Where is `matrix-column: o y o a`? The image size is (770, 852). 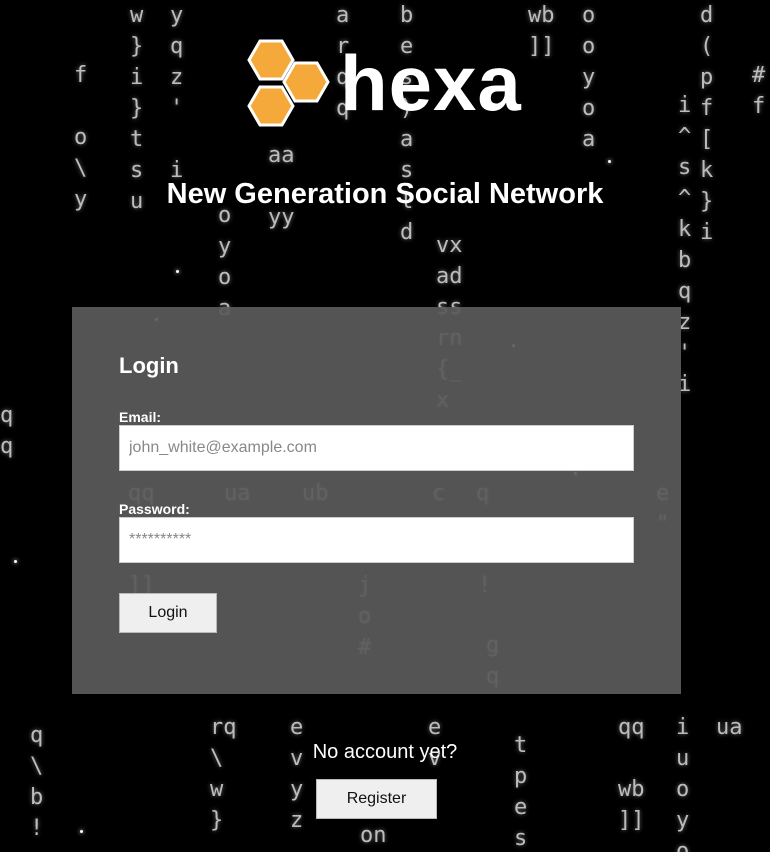 matrix-column: o y o a is located at coordinates (225, 262).